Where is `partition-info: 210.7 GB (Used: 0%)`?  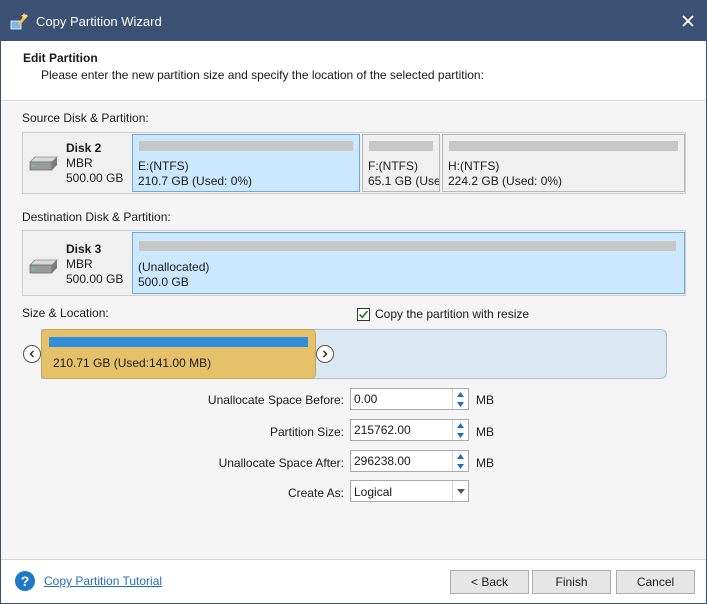
partition-info: 210.7 GB (Used: 0%) is located at coordinates (195, 181).